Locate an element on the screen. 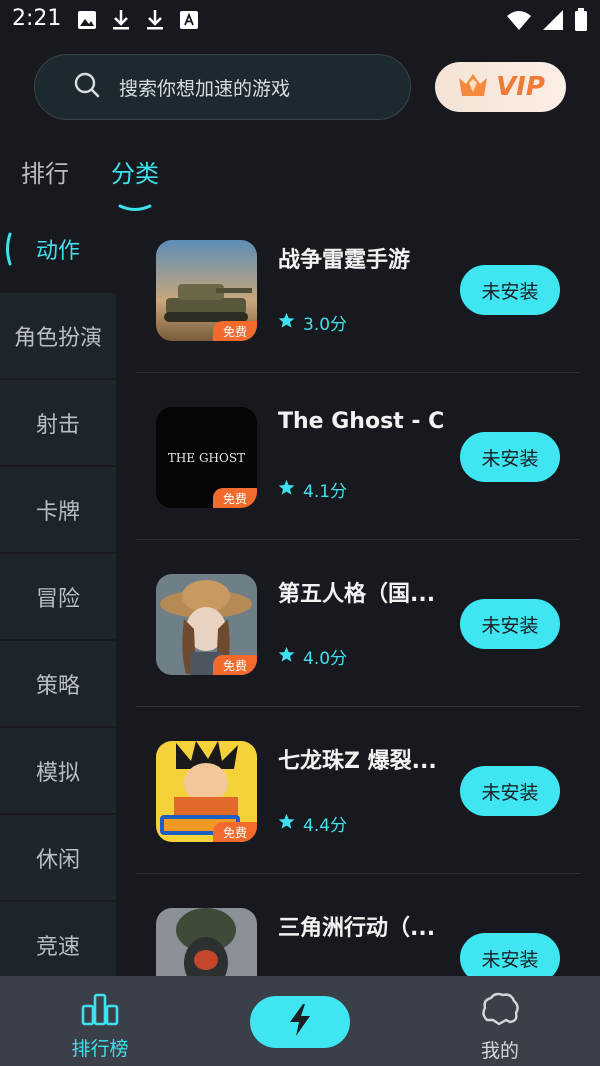 Image resolution: width=600 pixels, height=1066 pixels. sidebar-item-label: 策略 is located at coordinates (57, 686).